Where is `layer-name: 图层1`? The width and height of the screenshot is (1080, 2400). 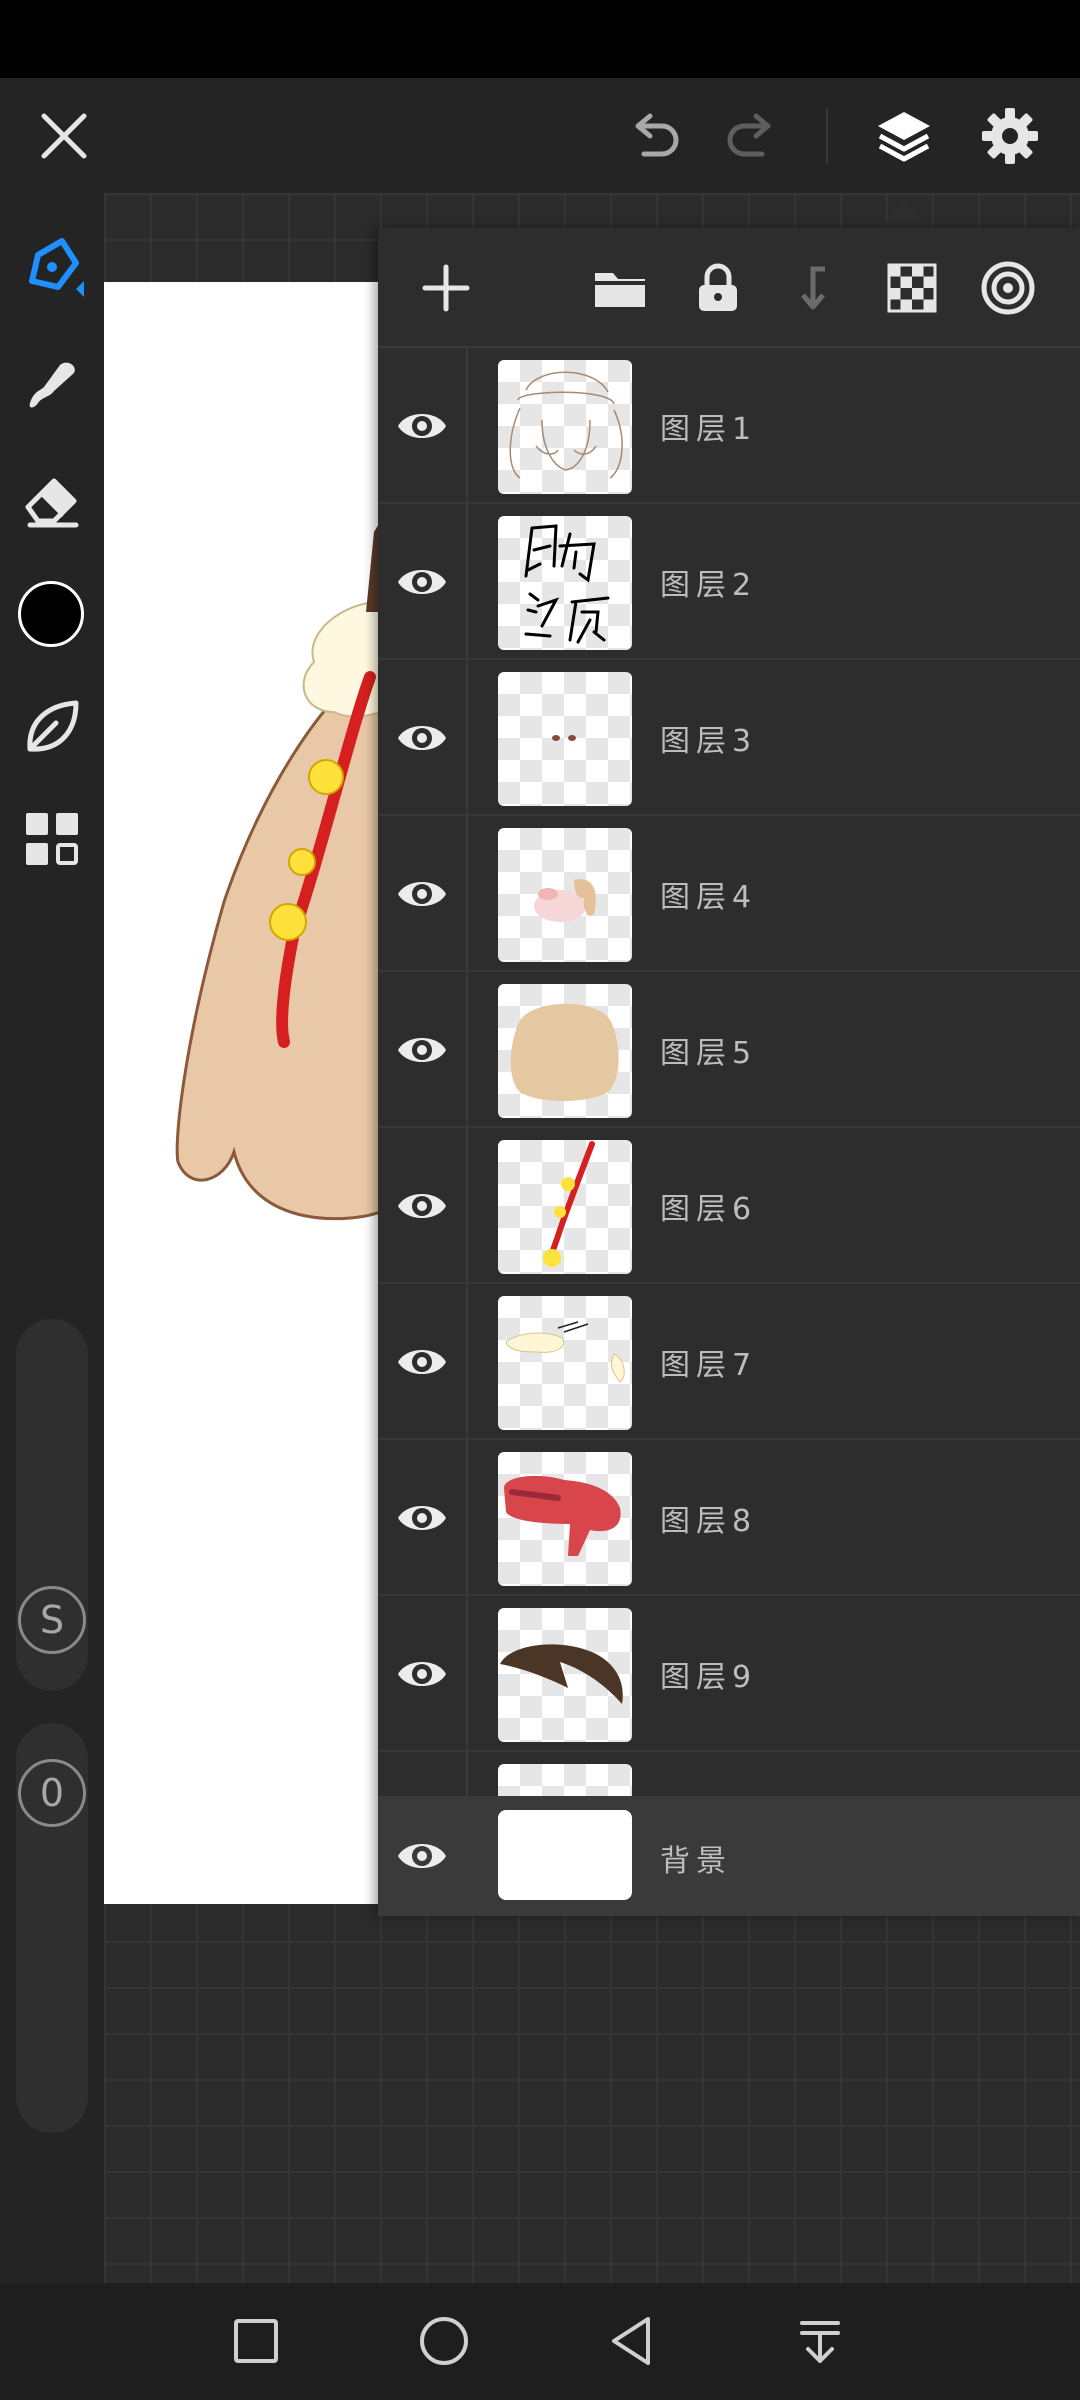 layer-name: 图层1 is located at coordinates (709, 429).